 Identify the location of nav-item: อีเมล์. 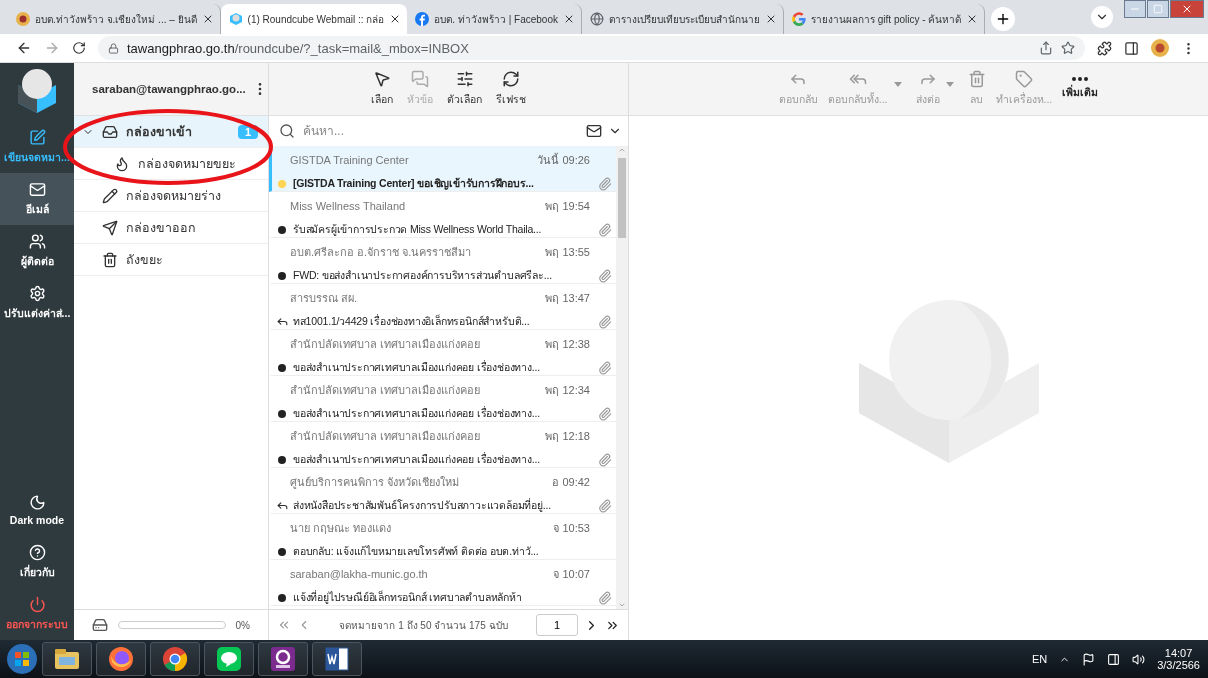
(37, 199).